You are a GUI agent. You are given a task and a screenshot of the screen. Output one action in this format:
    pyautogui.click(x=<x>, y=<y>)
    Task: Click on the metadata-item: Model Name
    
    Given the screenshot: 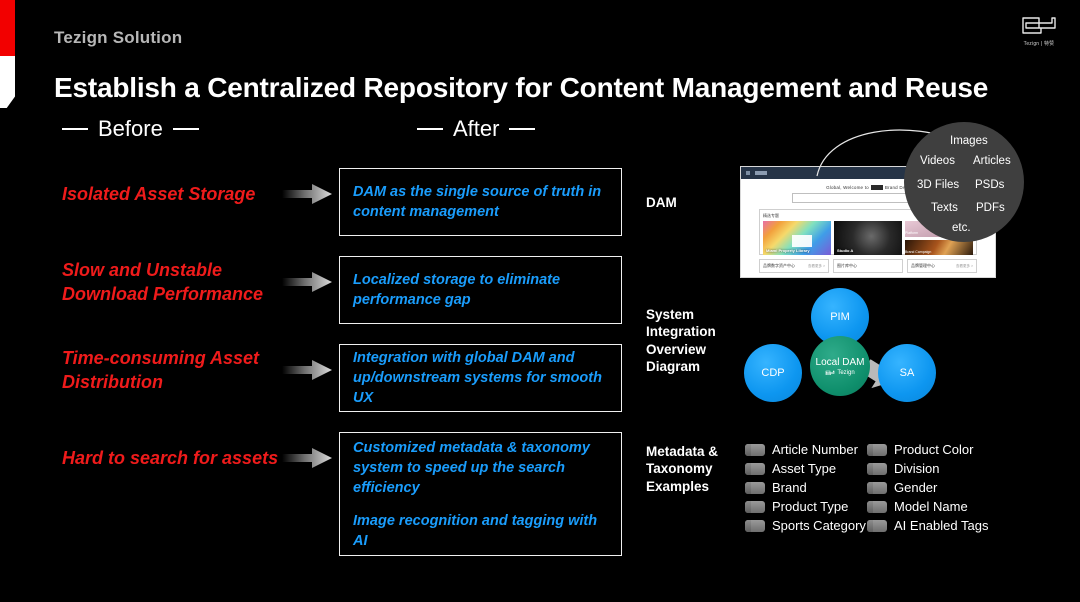 What is the action you would take?
    pyautogui.click(x=941, y=506)
    